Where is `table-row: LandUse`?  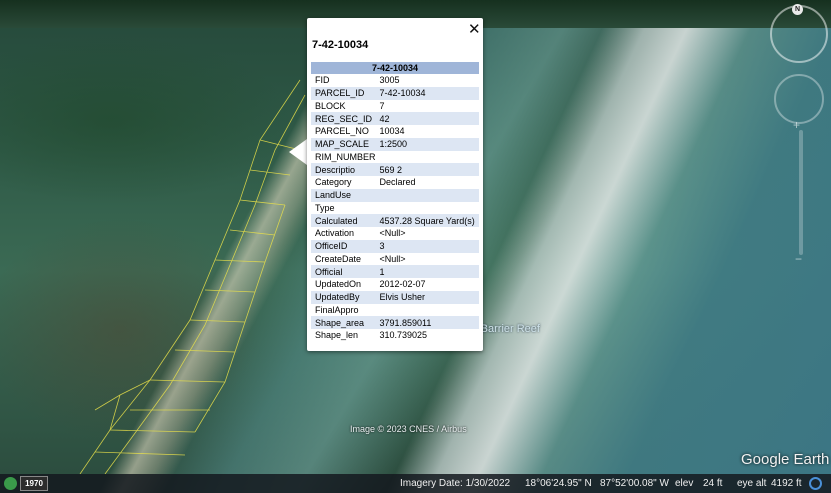
table-row: LandUse is located at coordinates (395, 195).